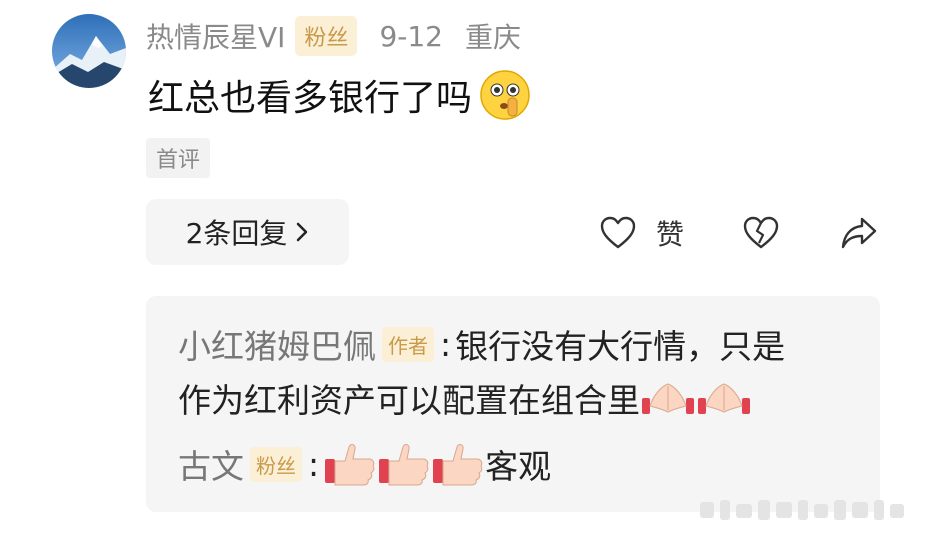 Image resolution: width=932 pixels, height=539 pixels. I want to click on dislike-button, so click(761, 233).